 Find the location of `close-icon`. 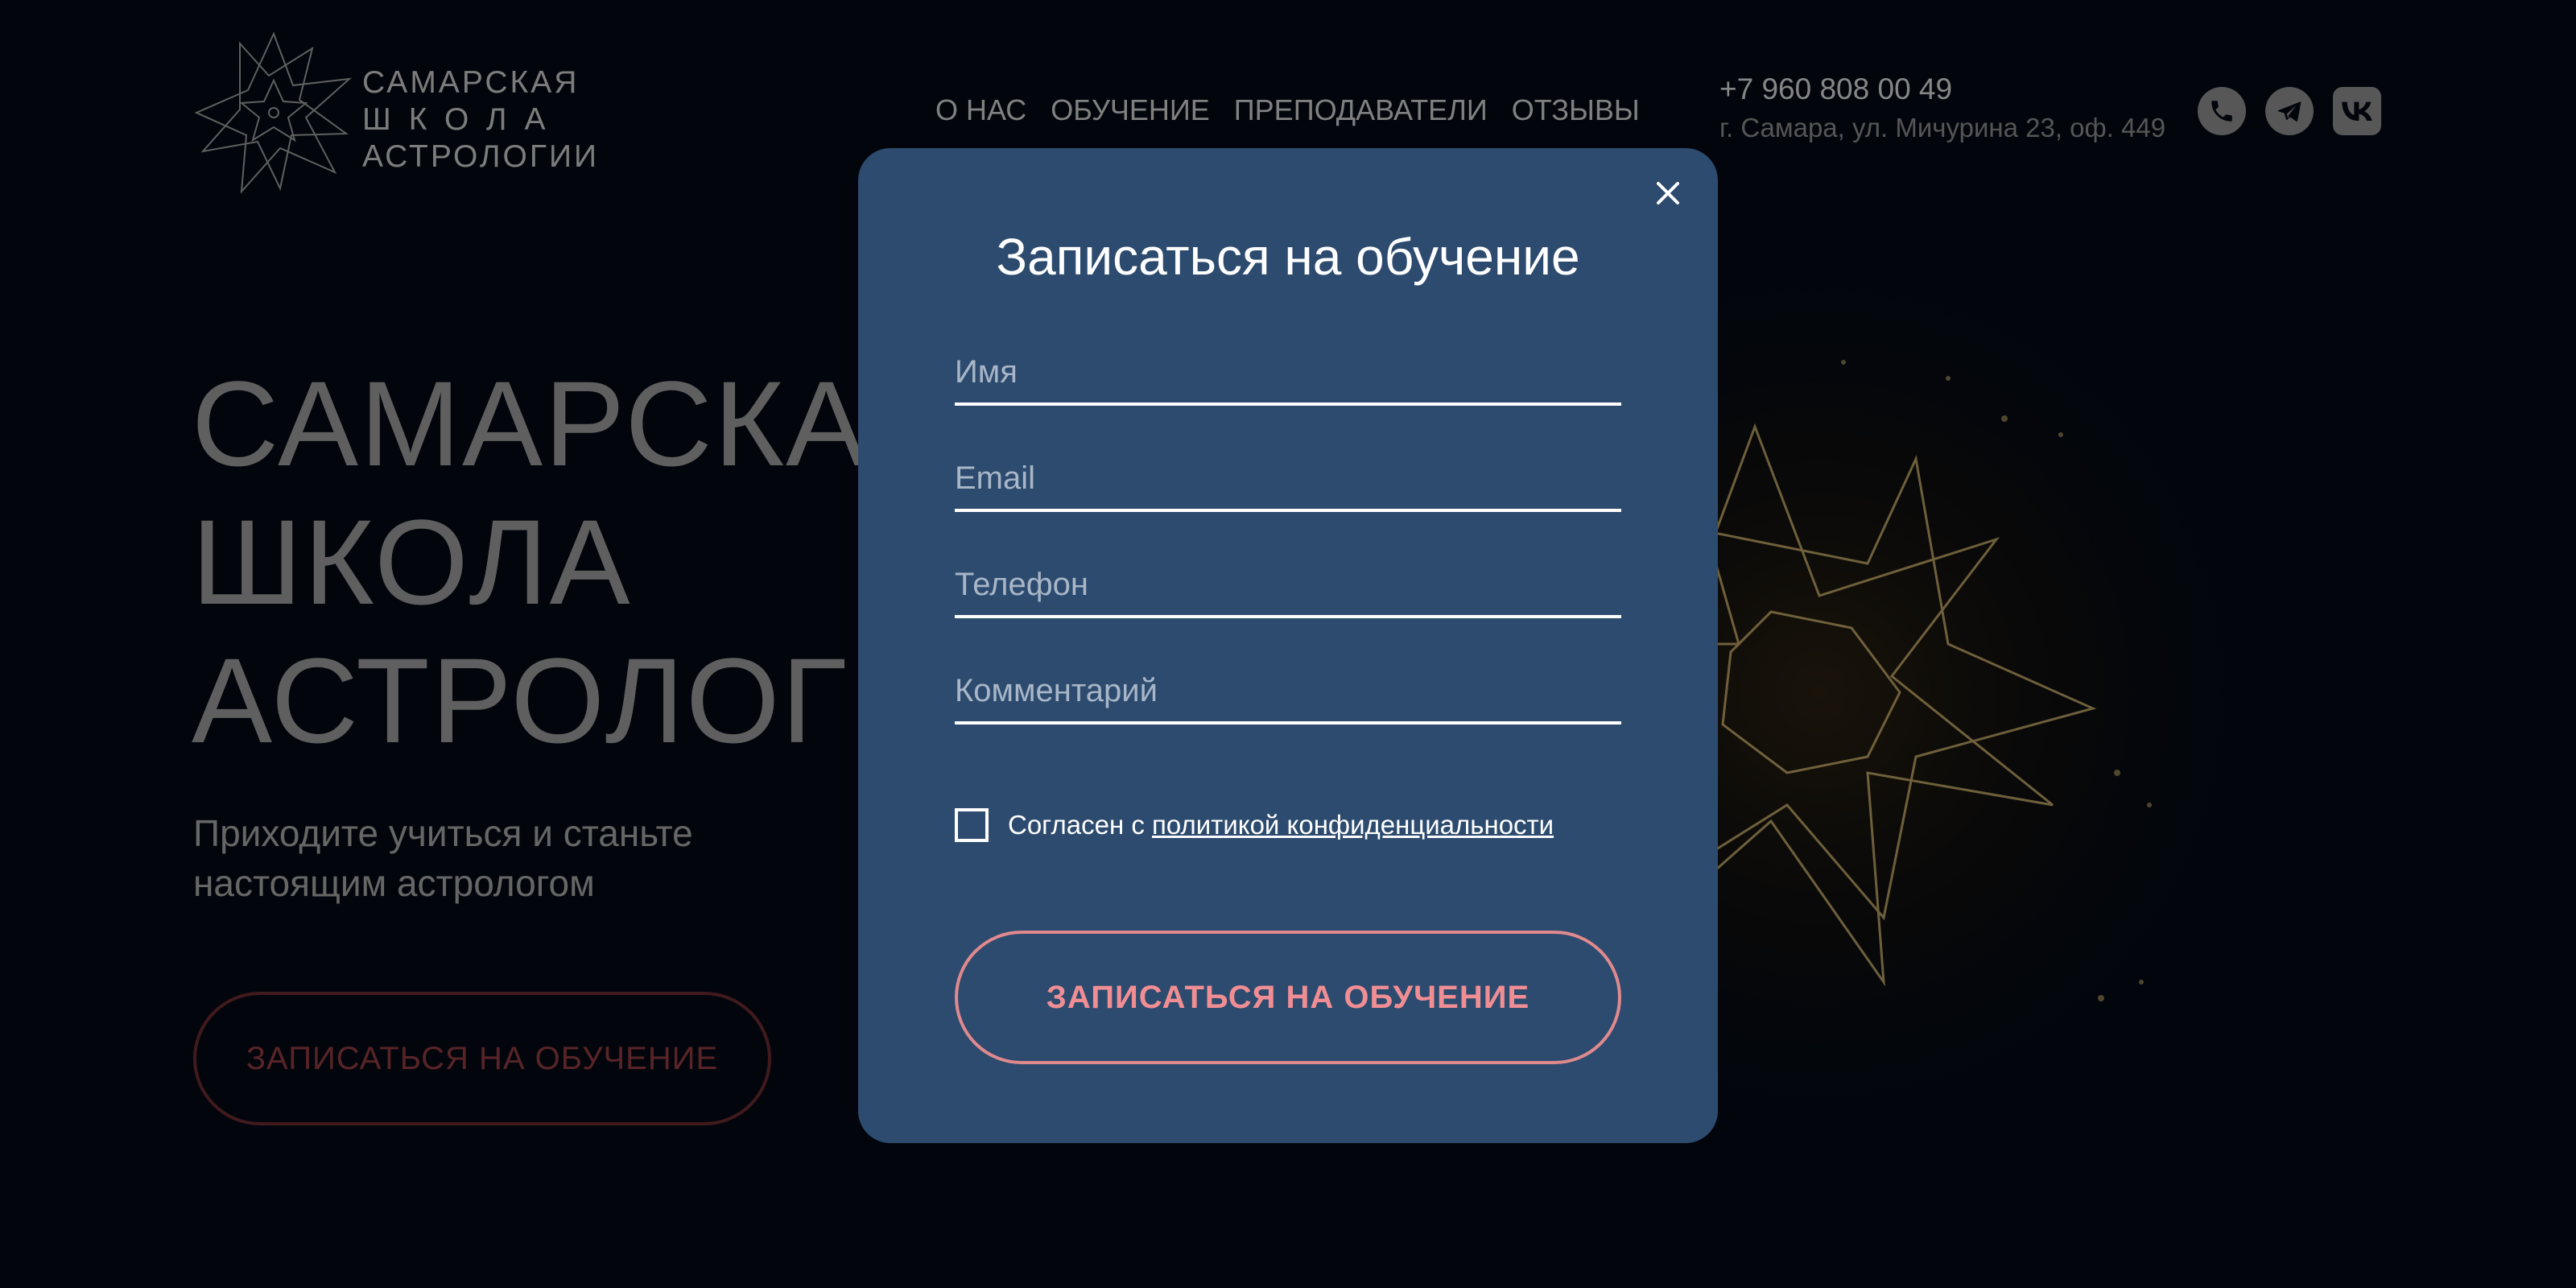

close-icon is located at coordinates (1667, 193).